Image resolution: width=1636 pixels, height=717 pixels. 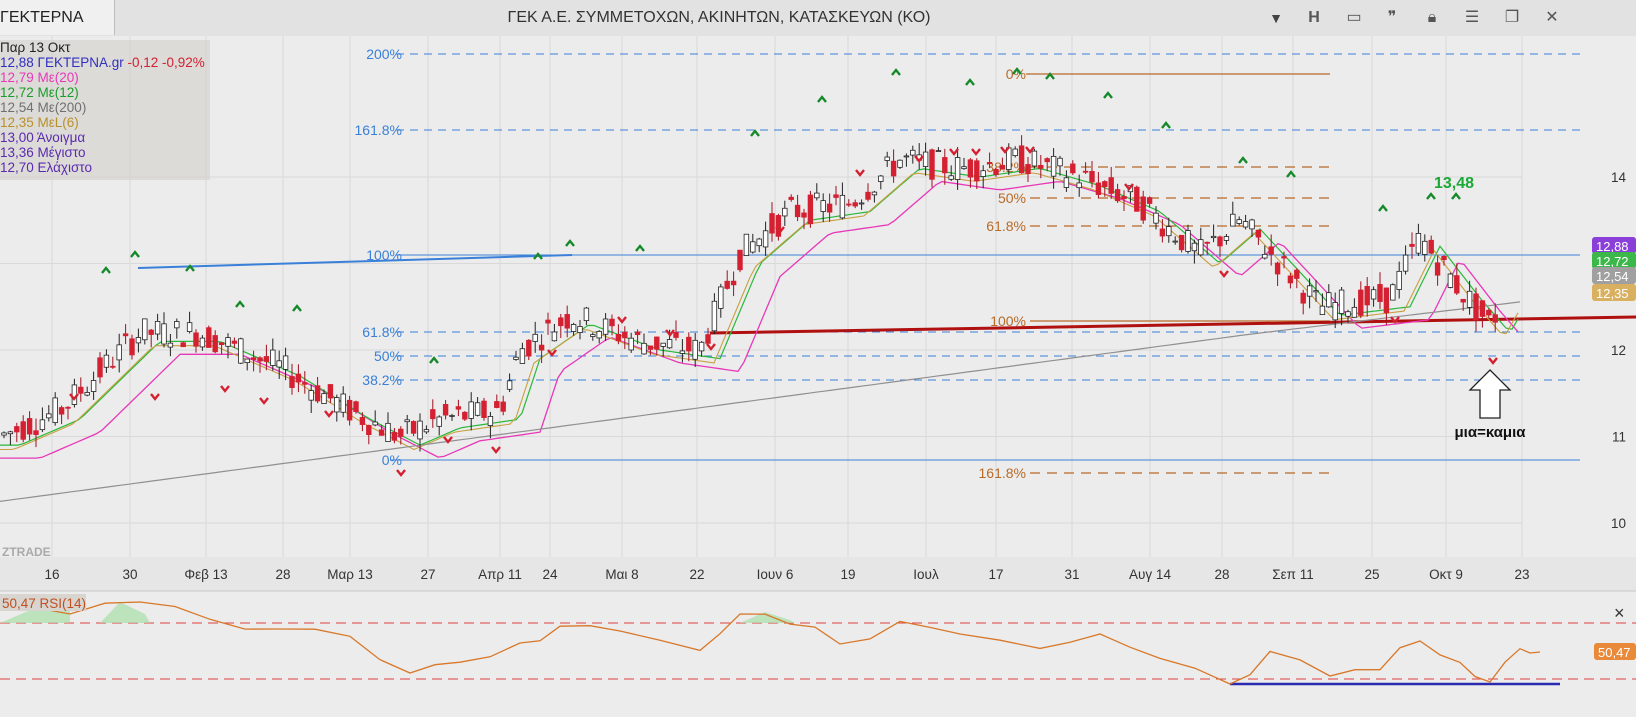 What do you see at coordinates (1618, 350) in the screenshot?
I see `y-tick-label: 12` at bounding box center [1618, 350].